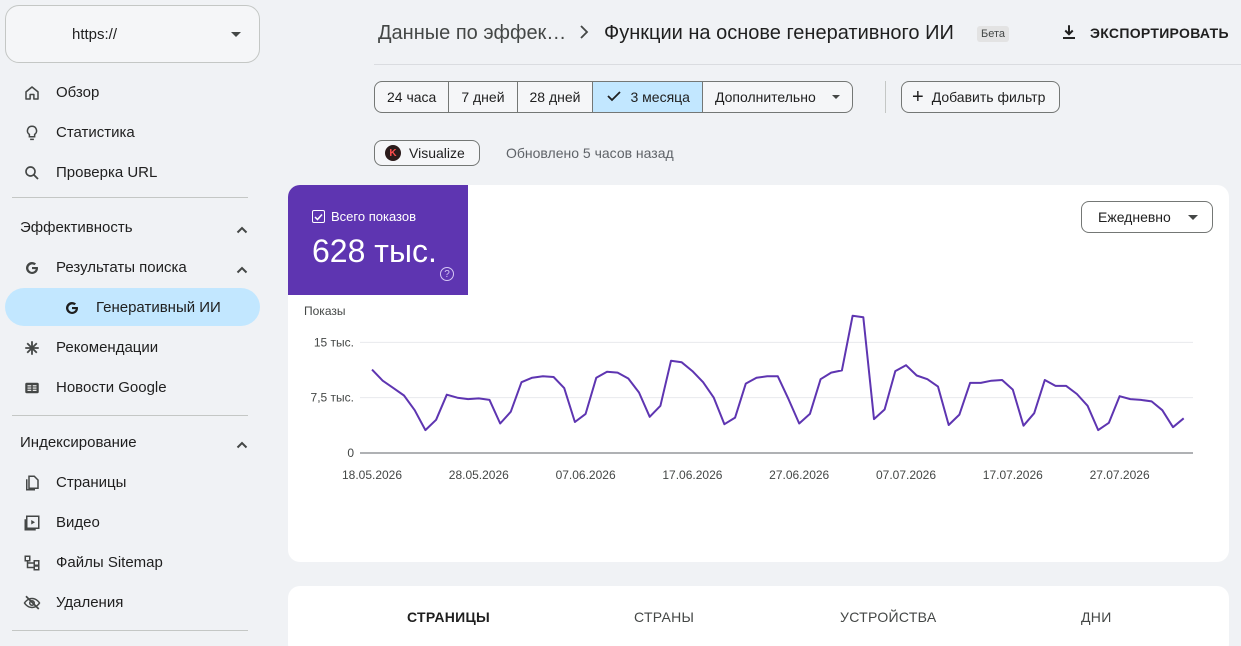  I want to click on sidebar-item-generative-ai: Генеративный ИИ, so click(132, 307).